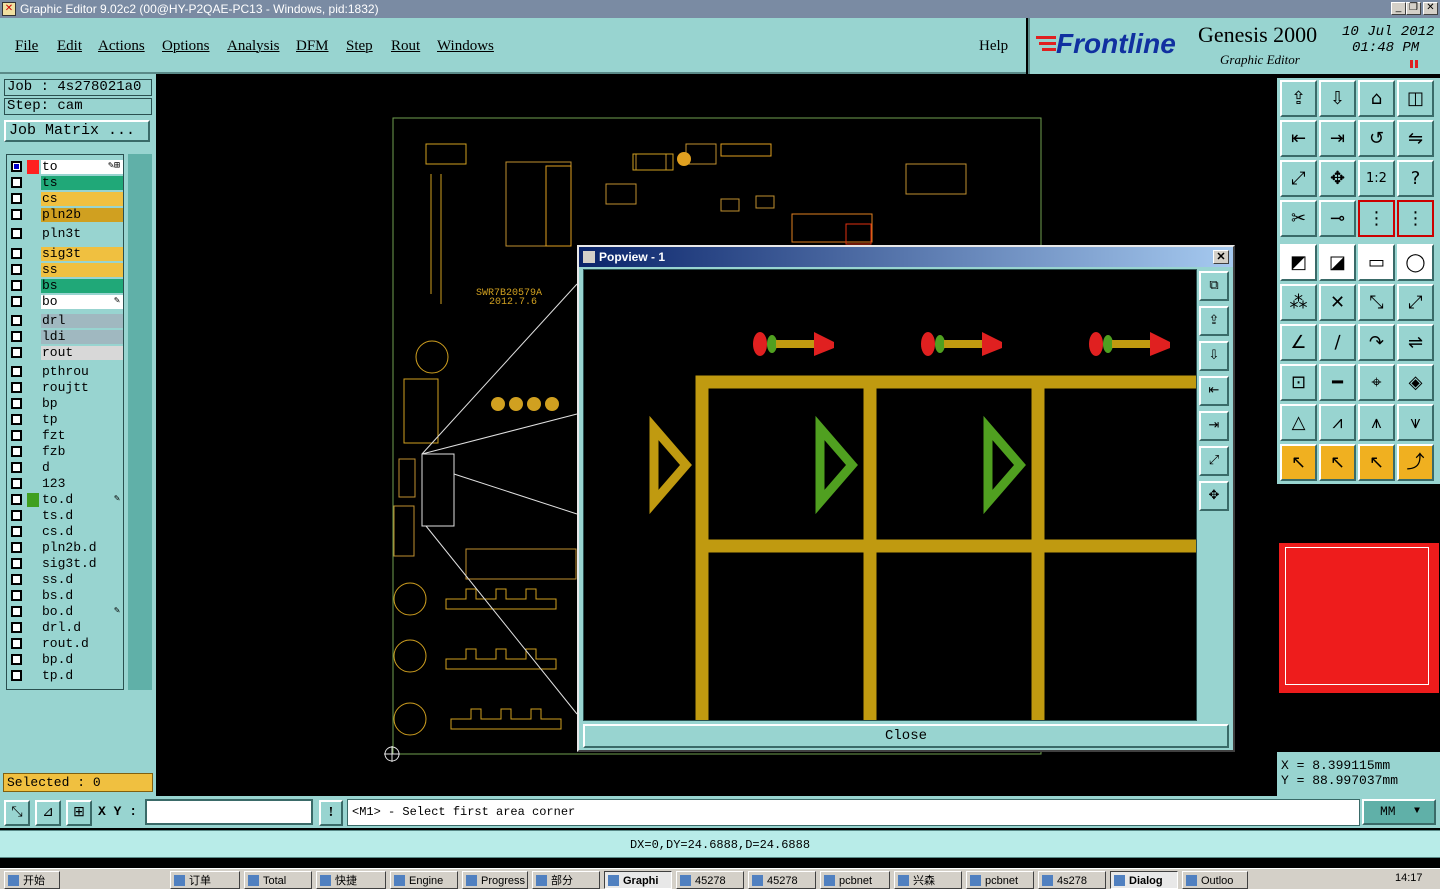  I want to click on layer-row: bs, so click(66, 286).